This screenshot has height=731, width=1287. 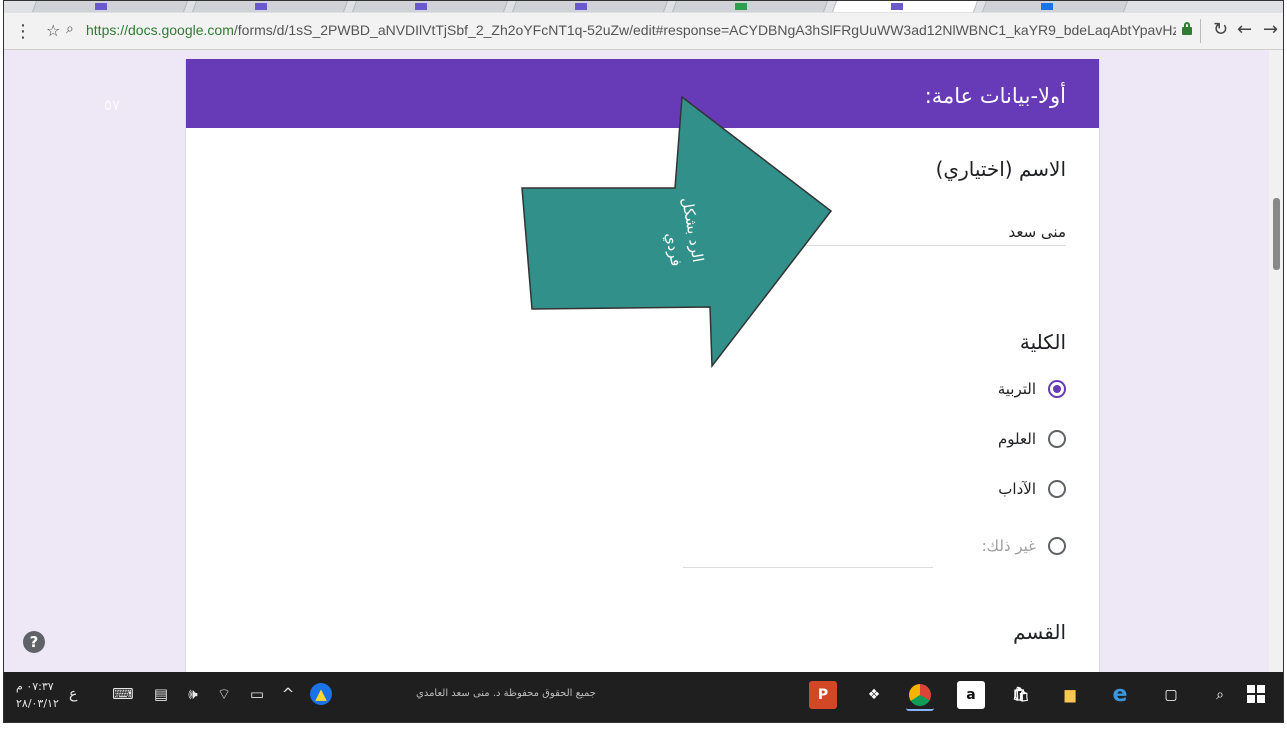 I want to click on annotation-text: الرد بشكل فردي, so click(x=684, y=232).